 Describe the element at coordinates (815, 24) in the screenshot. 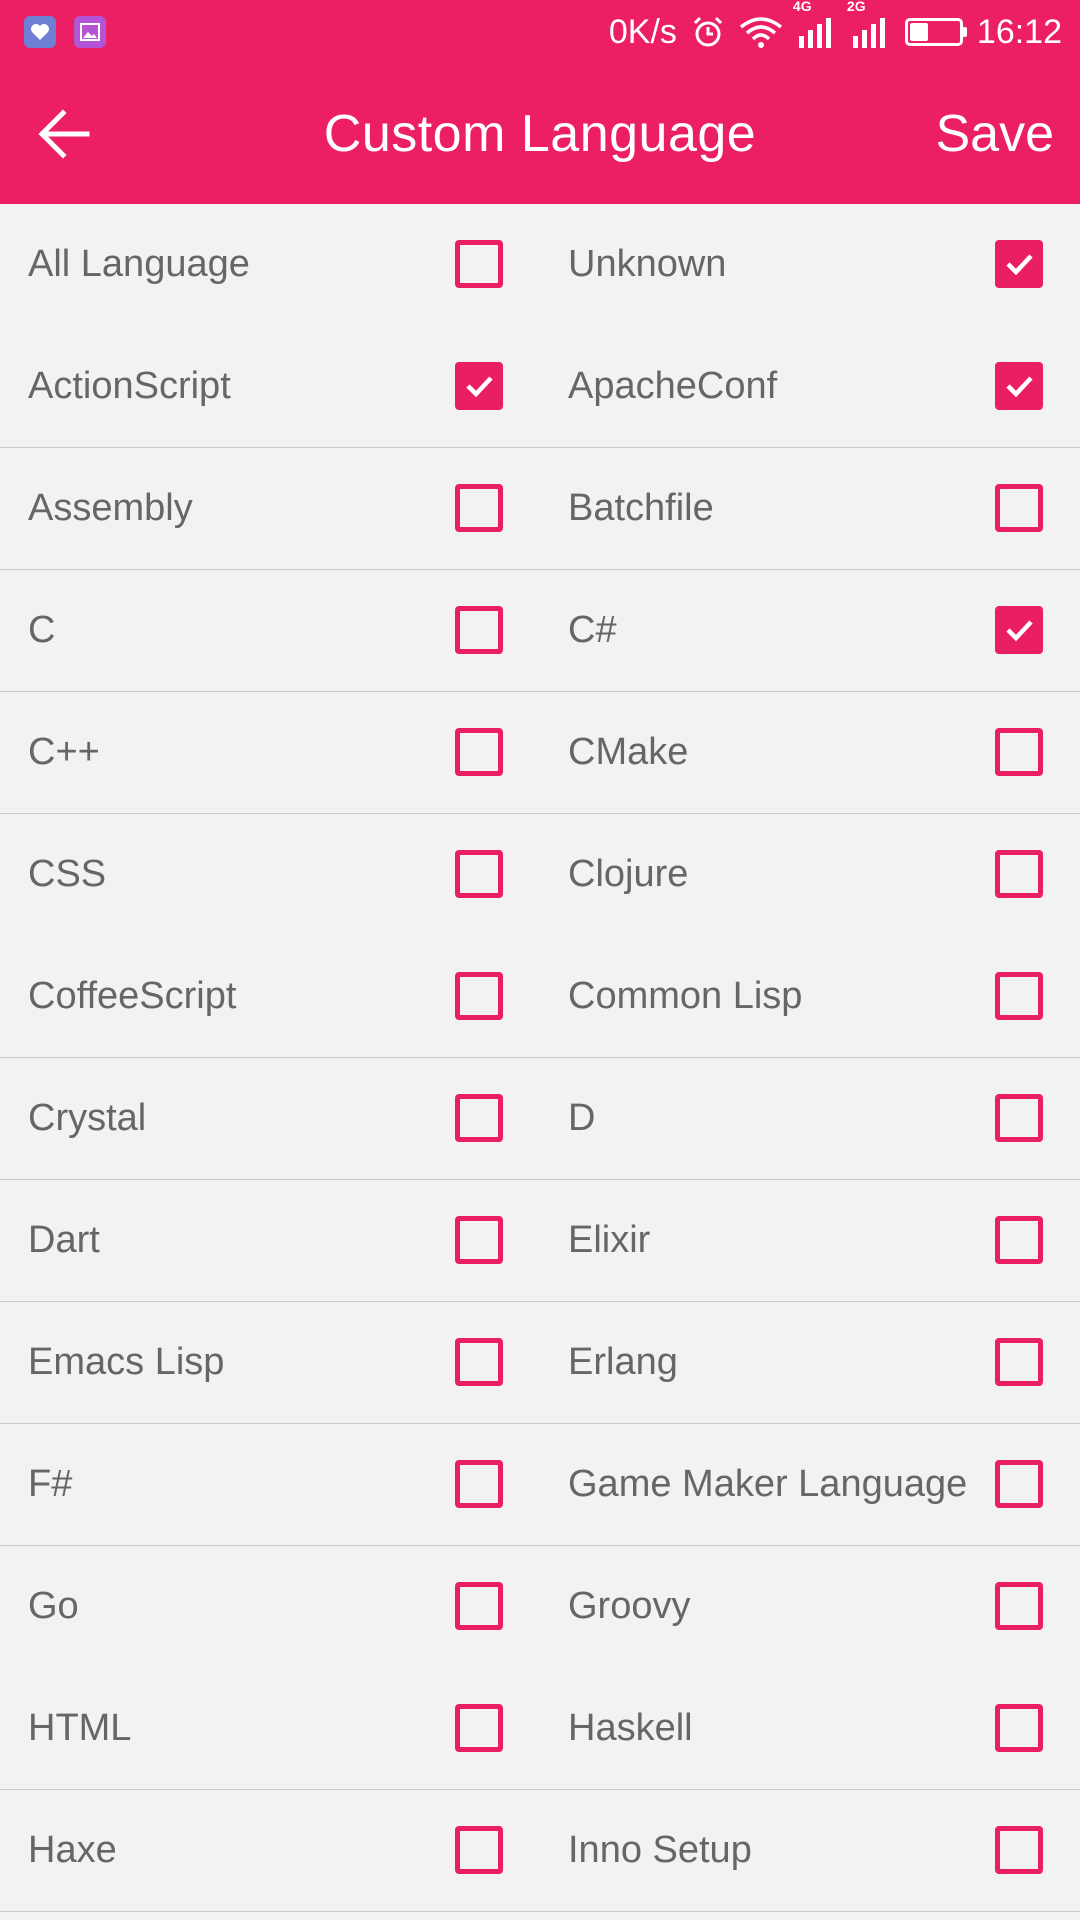

I see `signal-icon-4g: 4G` at that location.